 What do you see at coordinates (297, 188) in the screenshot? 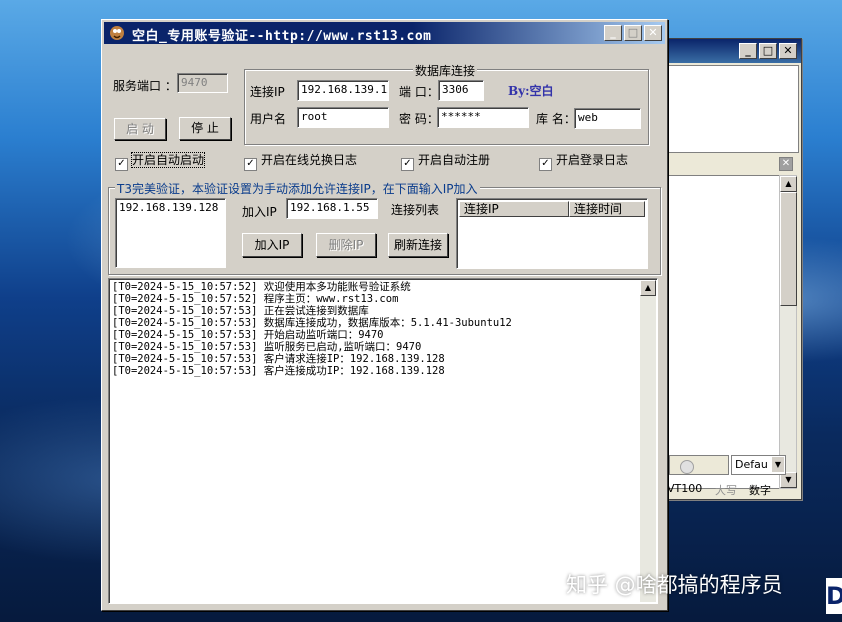
I see `ip-group-title: T3完美验证，本验证设置为手动添加允许连接IP，在下面输入IP加入` at bounding box center [297, 188].